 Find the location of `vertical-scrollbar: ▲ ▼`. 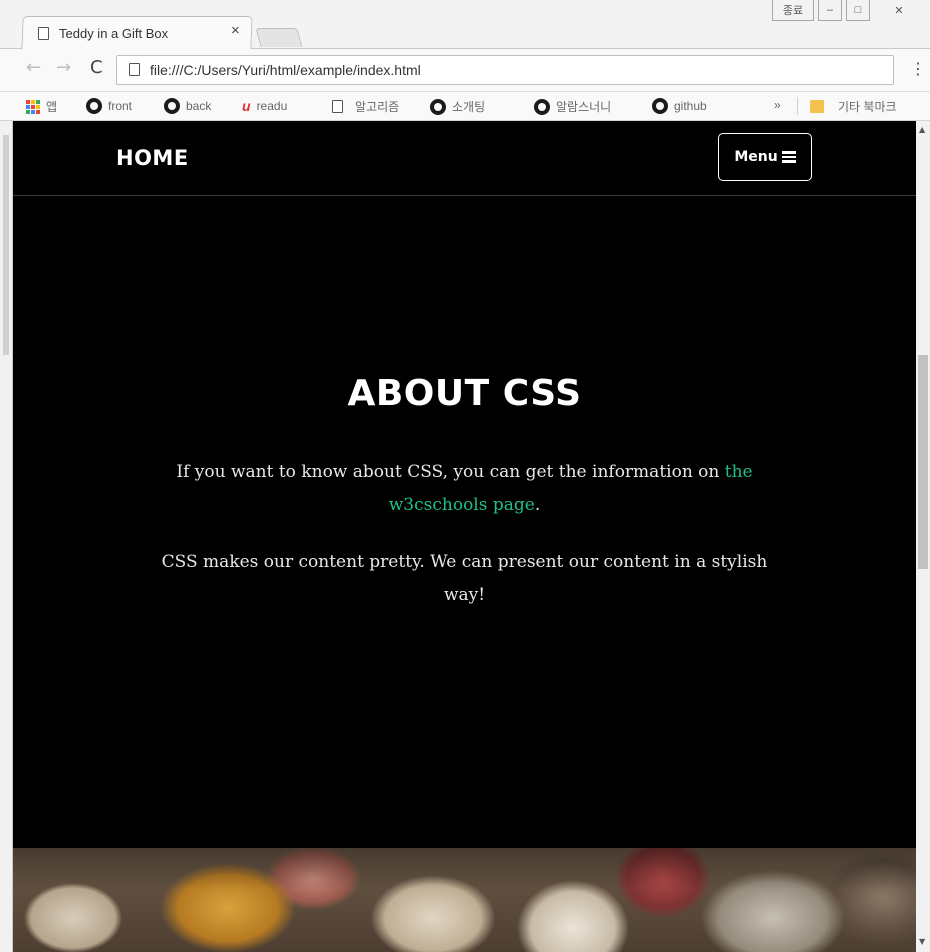

vertical-scrollbar: ▲ ▼ is located at coordinates (923, 536).